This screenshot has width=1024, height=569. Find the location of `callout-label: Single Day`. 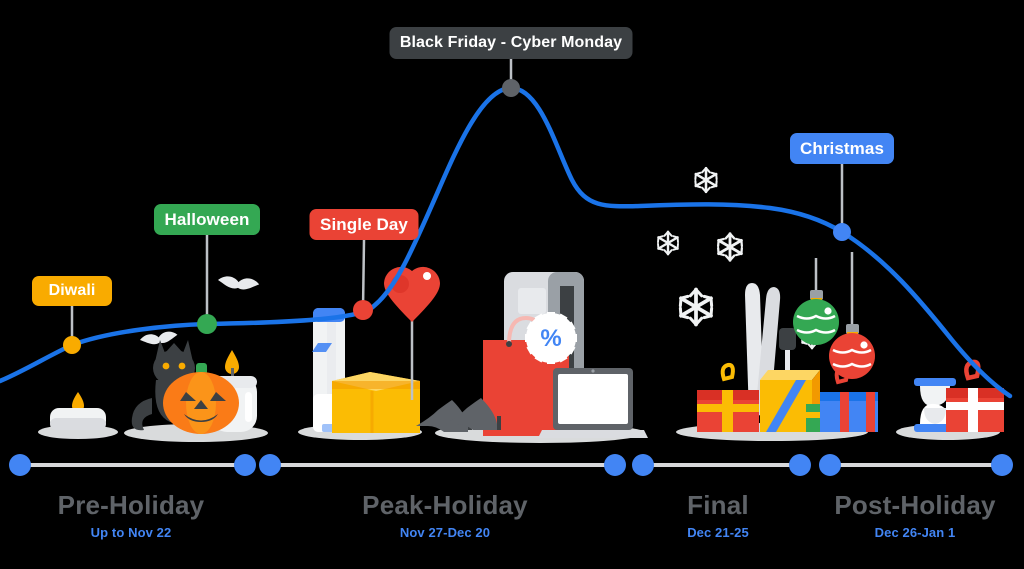

callout-label: Single Day is located at coordinates (364, 224).